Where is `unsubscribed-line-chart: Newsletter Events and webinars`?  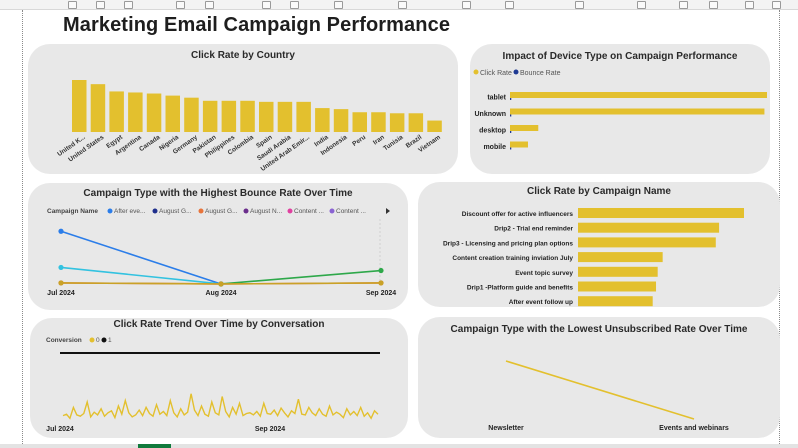 unsubscribed-line-chart: Newsletter Events and webinars is located at coordinates (599, 377).